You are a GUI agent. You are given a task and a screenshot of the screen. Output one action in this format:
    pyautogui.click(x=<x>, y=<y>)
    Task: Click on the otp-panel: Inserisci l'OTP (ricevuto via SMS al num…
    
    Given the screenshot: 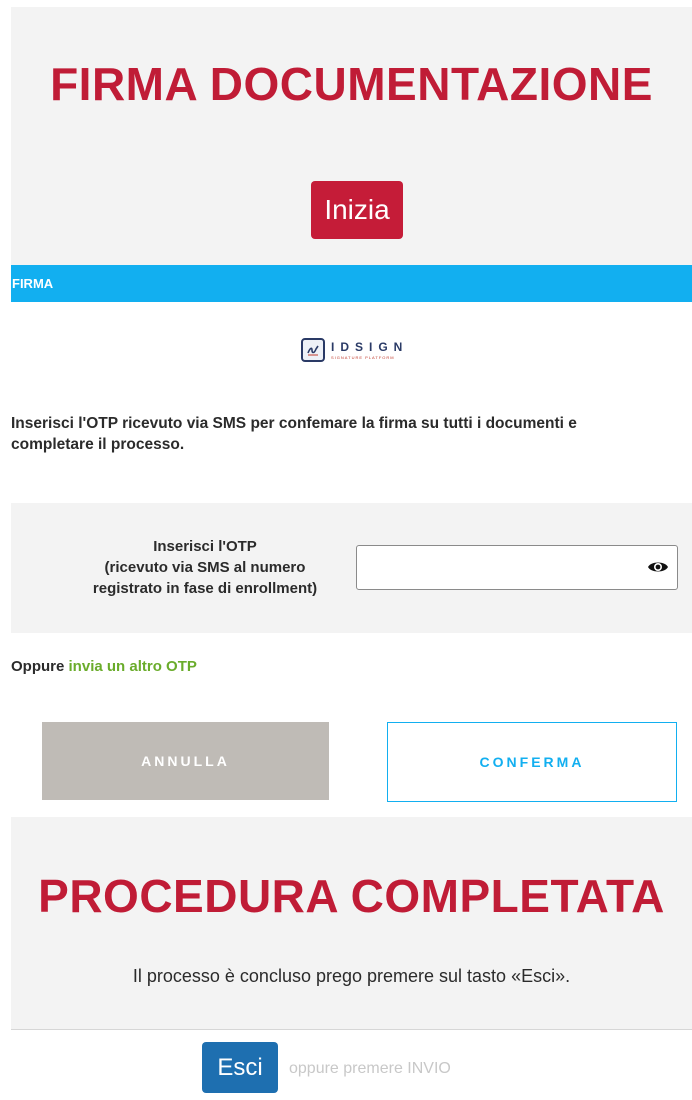 What is the action you would take?
    pyautogui.click(x=351, y=568)
    